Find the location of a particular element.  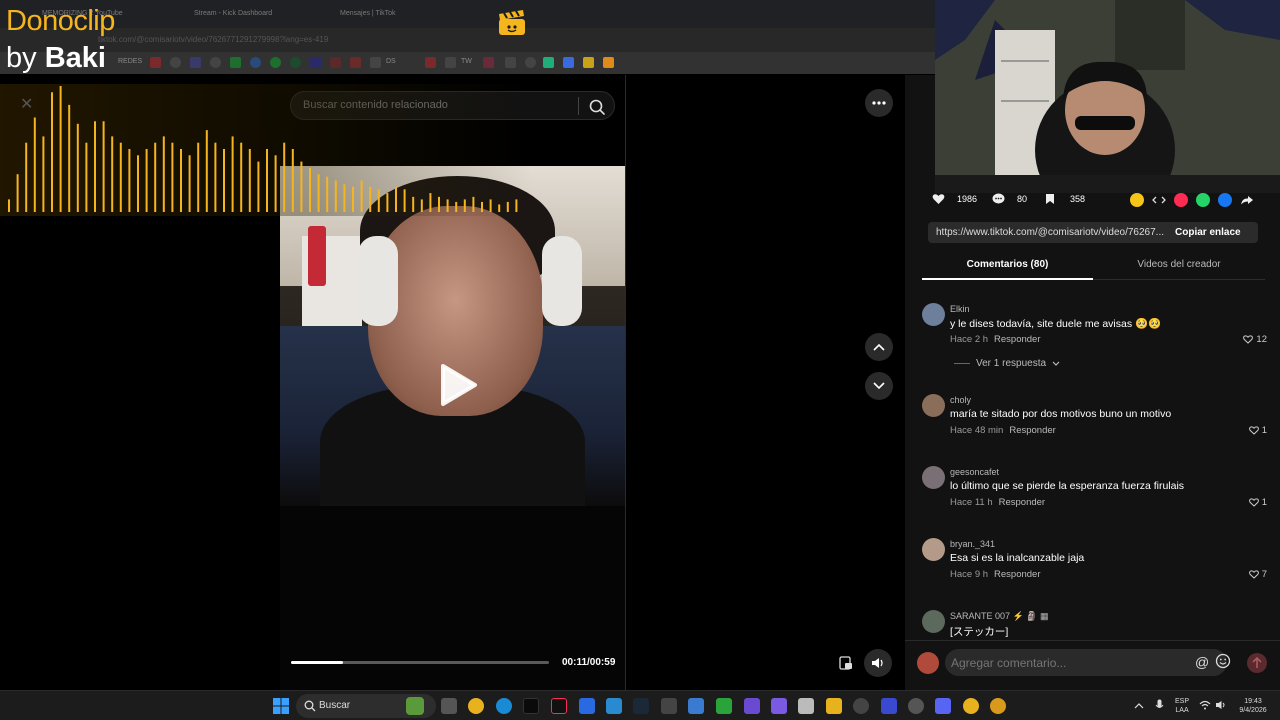

facebook-icon is located at coordinates (1225, 200).